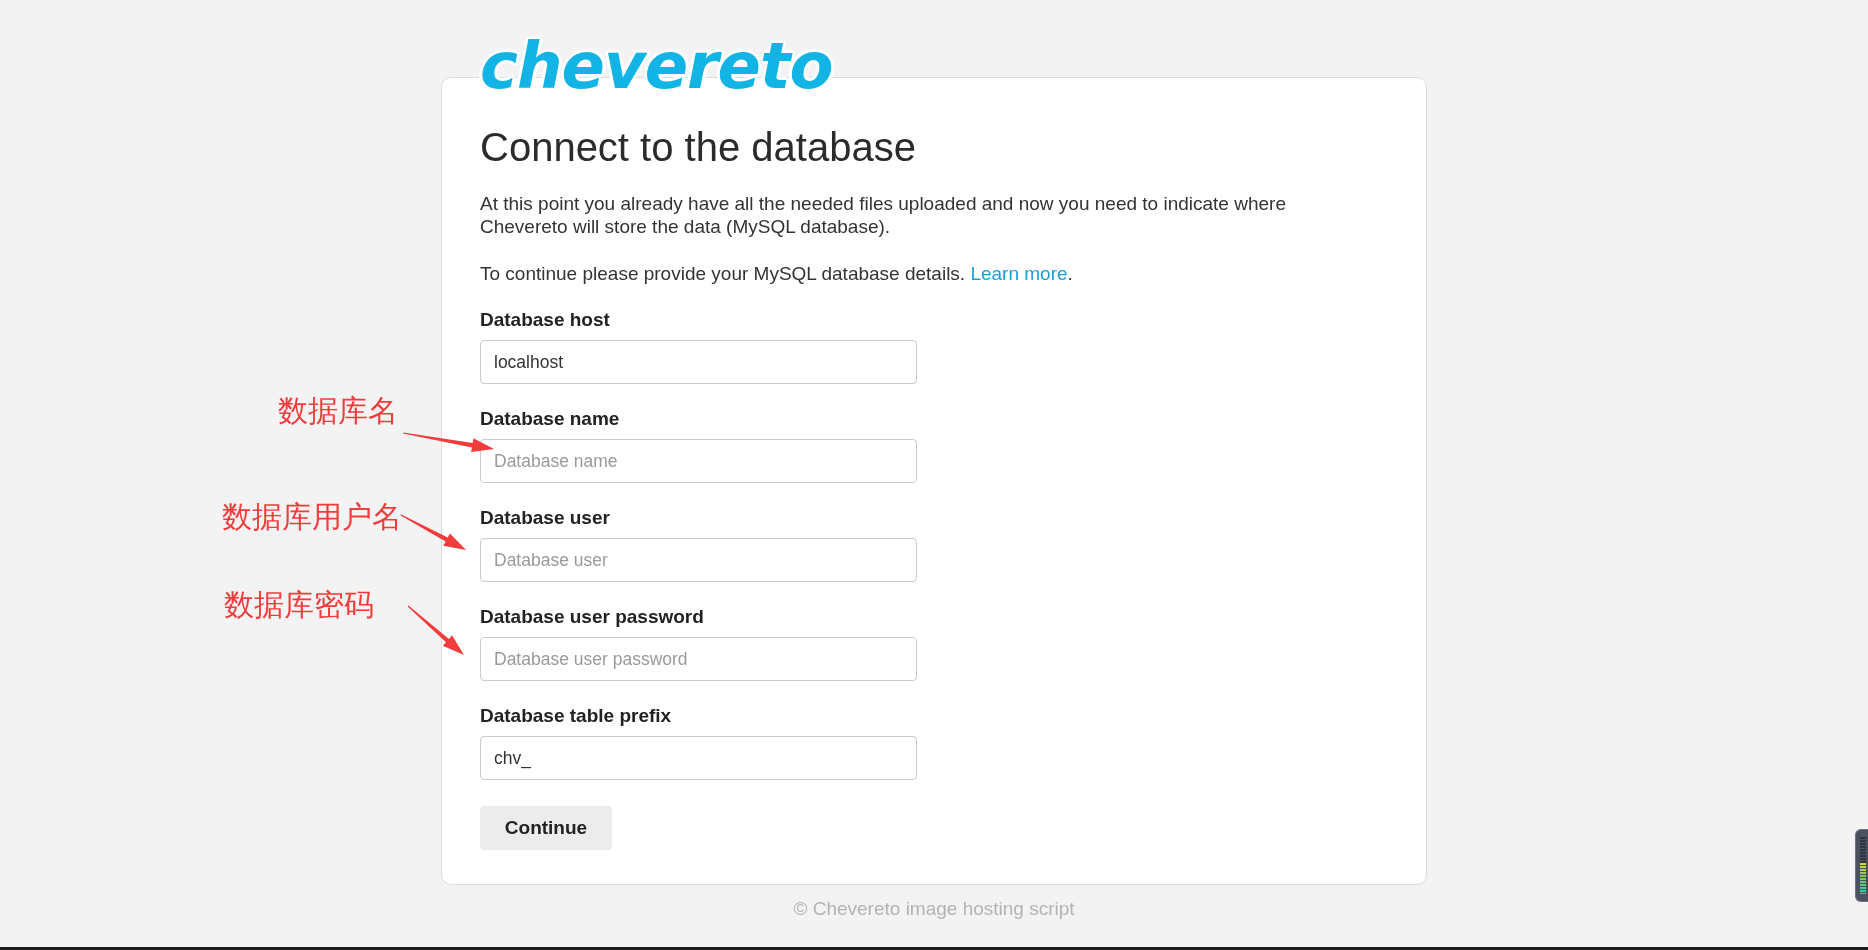 The image size is (1868, 950). I want to click on chevereto-logo: chevereto, so click(656, 66).